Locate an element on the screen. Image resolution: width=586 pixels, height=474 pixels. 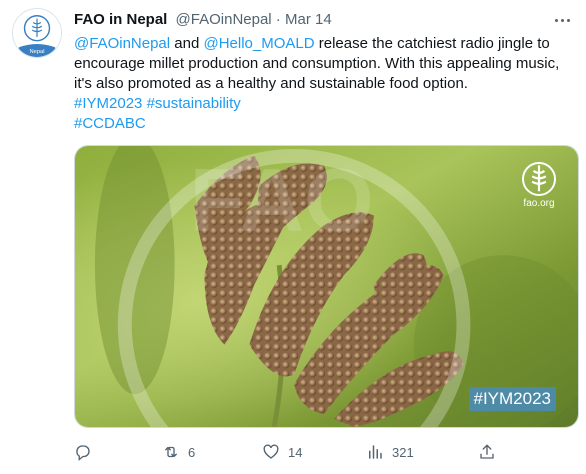
tweet-date: Mar 14 is located at coordinates (308, 19).